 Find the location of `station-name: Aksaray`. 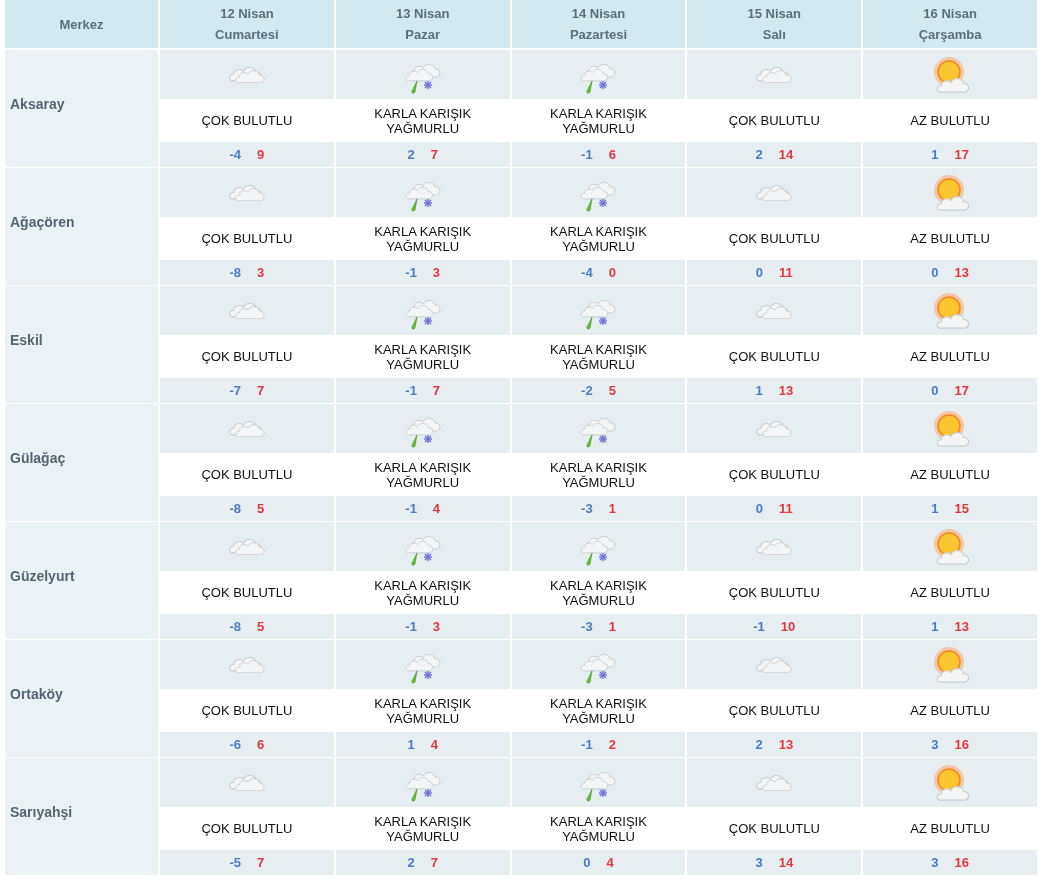

station-name: Aksaray is located at coordinates (81, 108).